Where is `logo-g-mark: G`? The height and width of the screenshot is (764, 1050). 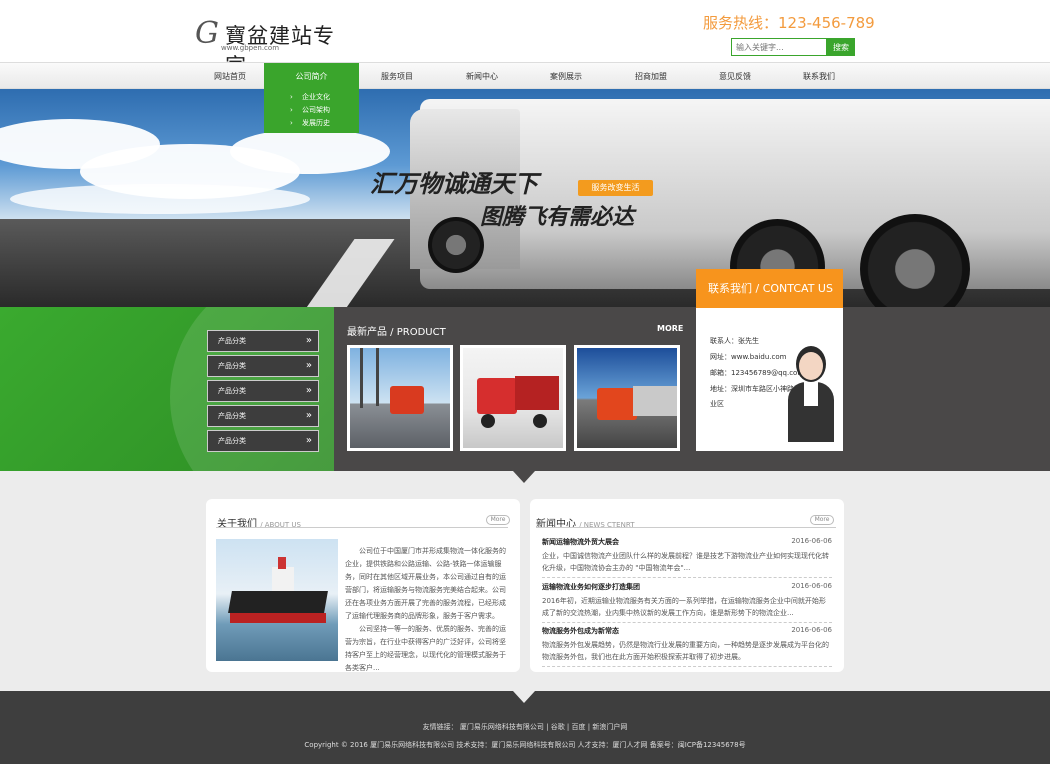
logo-g-mark: G is located at coordinates (207, 33).